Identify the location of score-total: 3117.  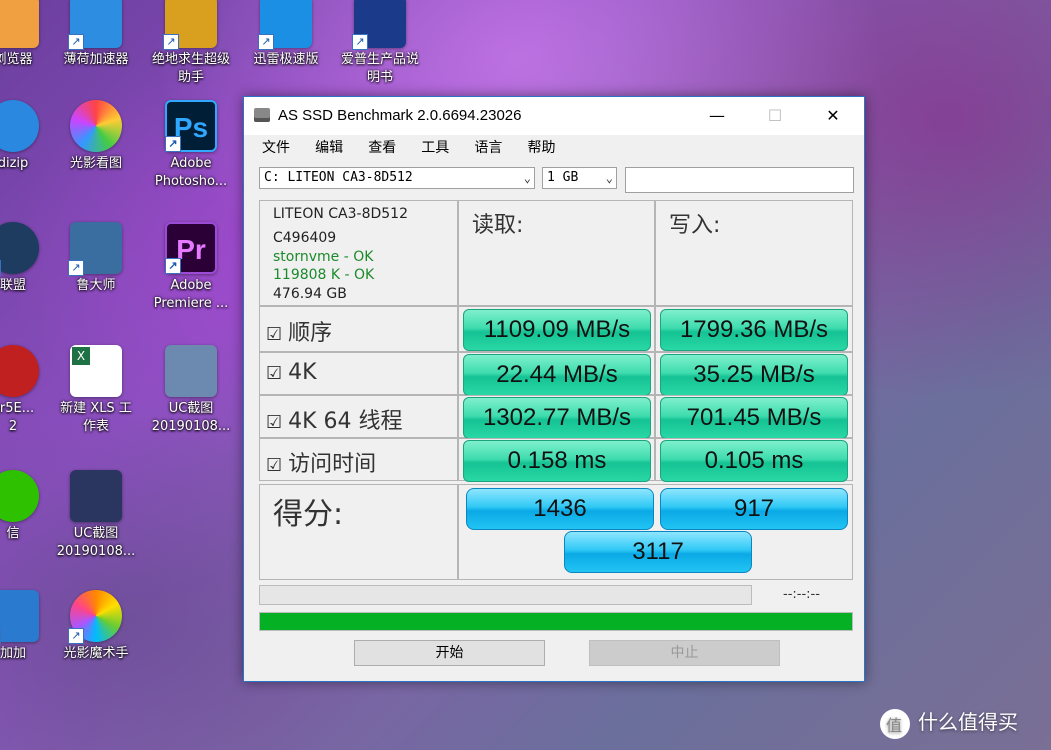
(658, 552).